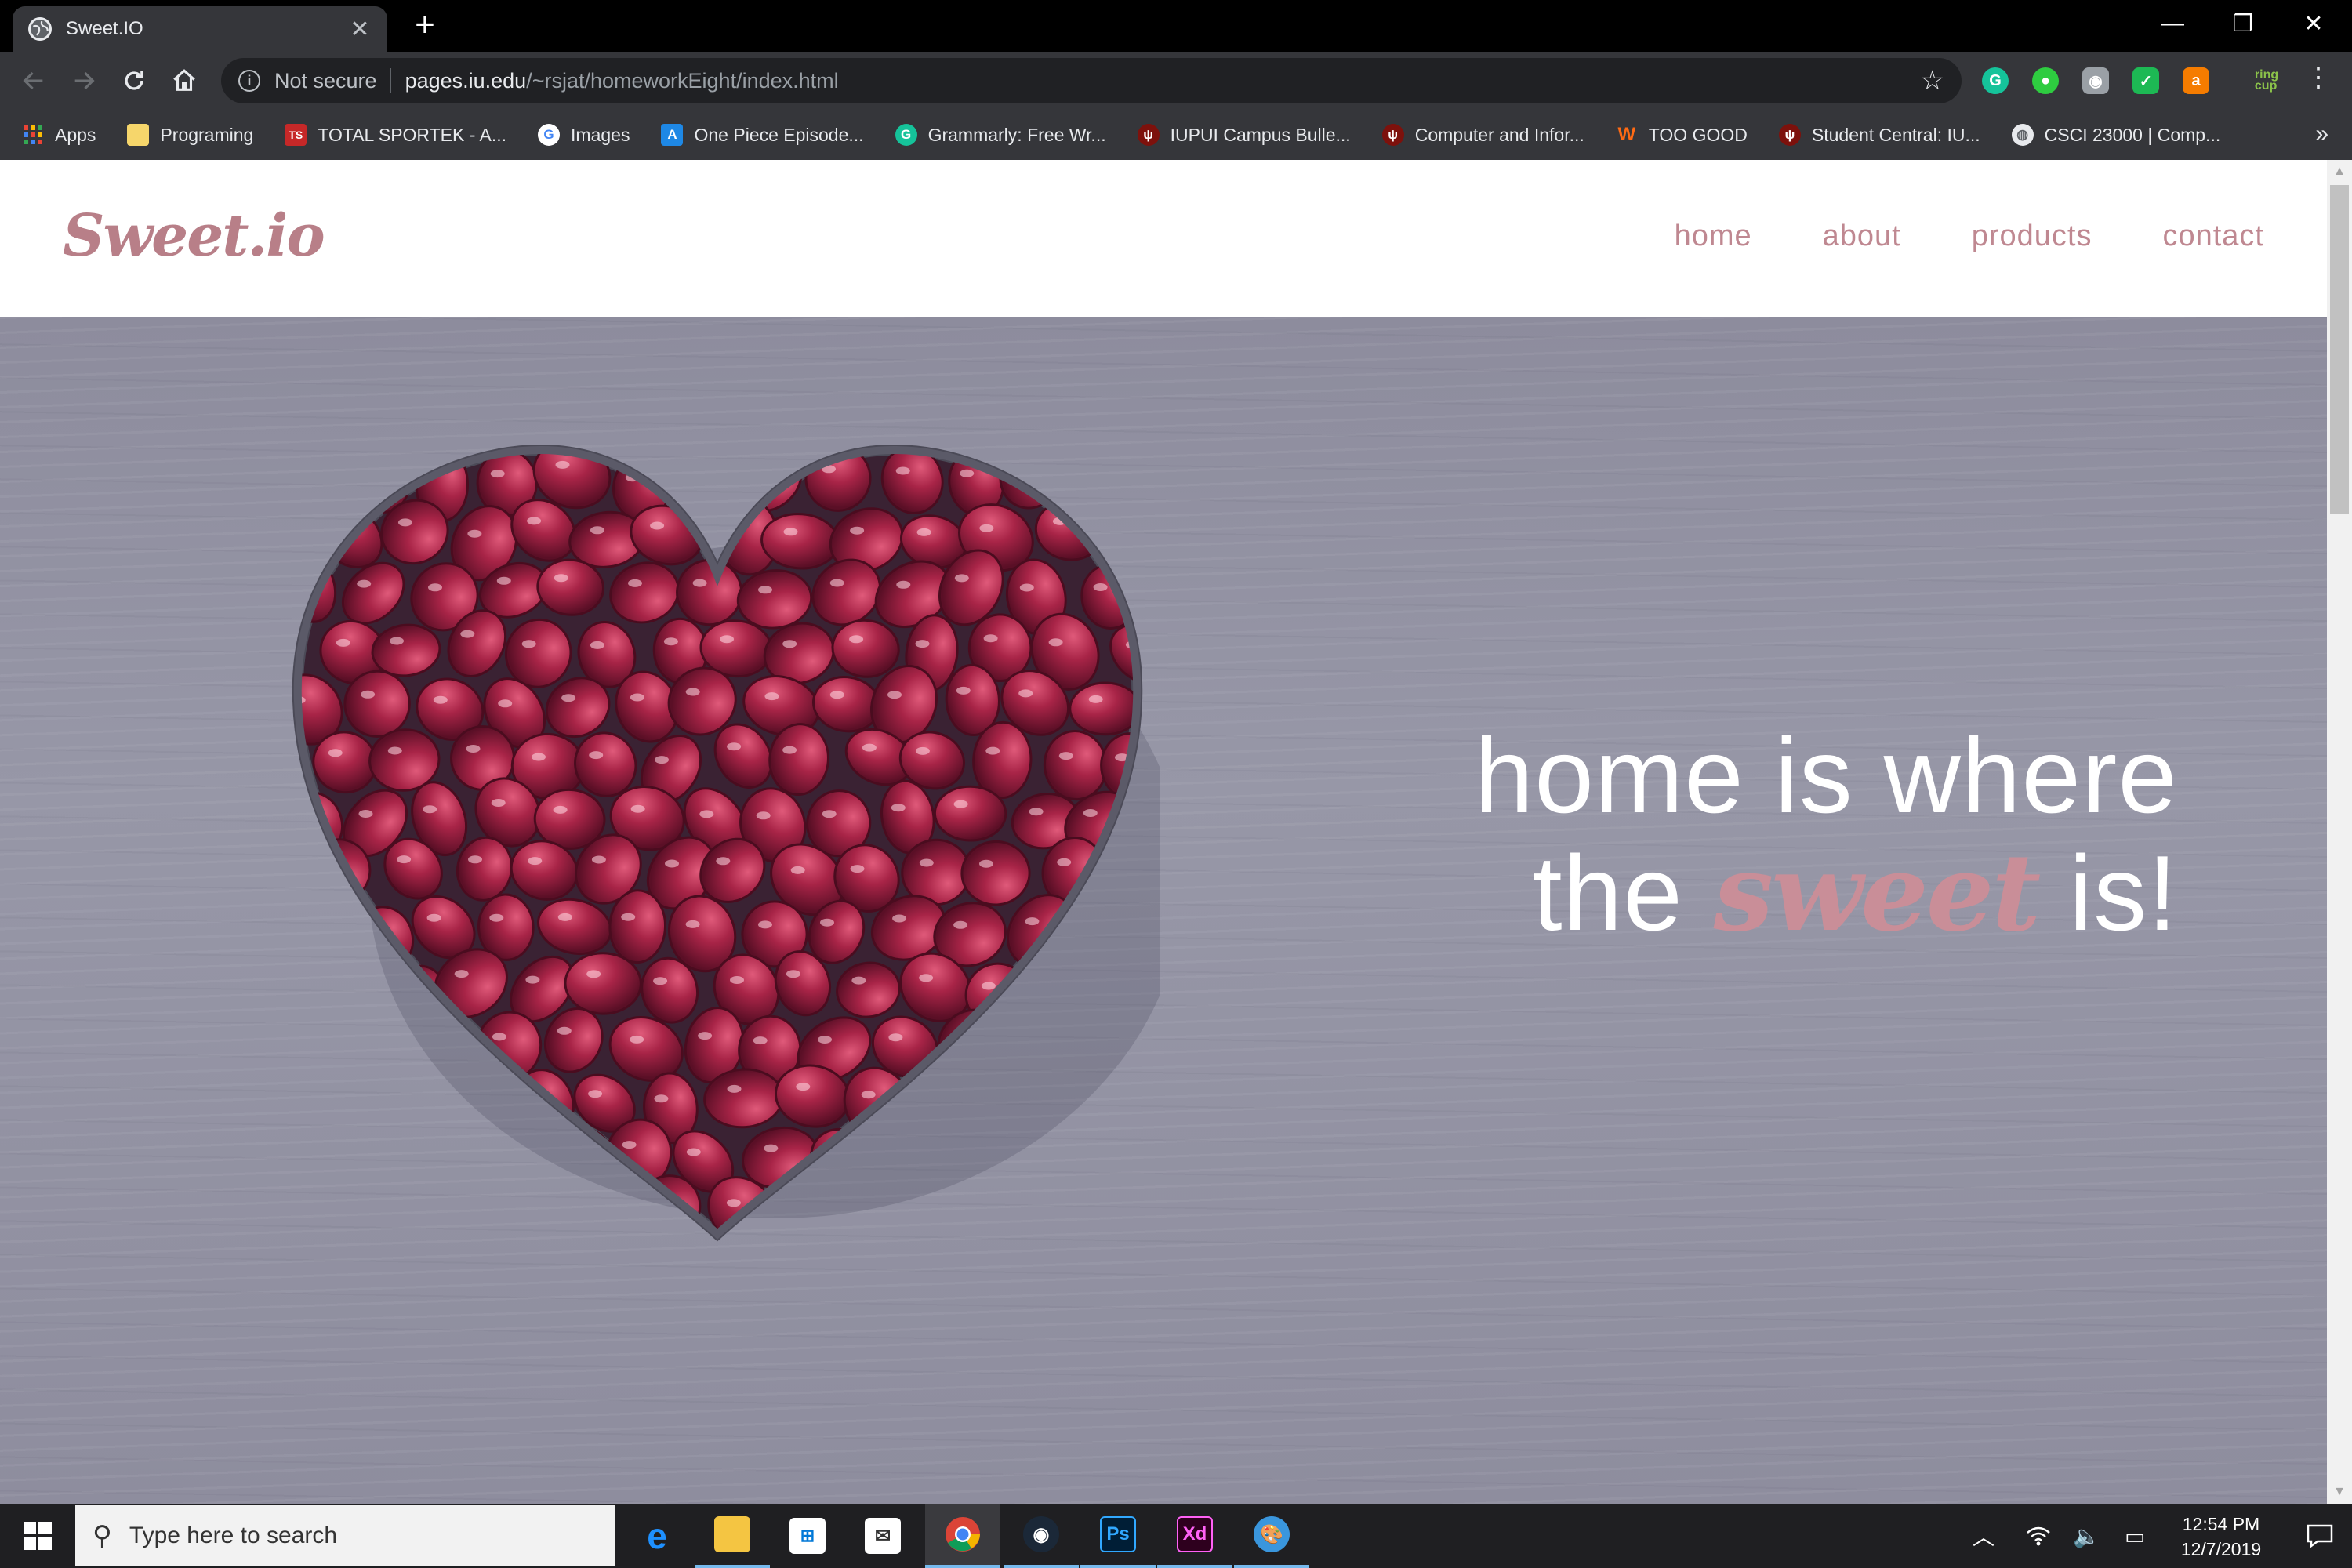  Describe the element at coordinates (2086, 1536) in the screenshot. I see `volume-icon: 🔈` at that location.